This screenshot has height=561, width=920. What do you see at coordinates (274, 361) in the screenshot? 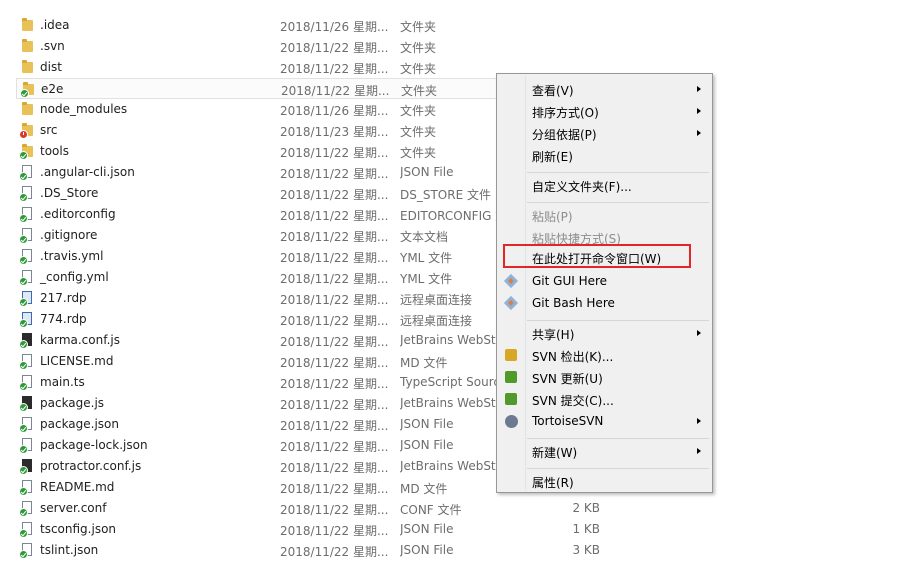
I see `file-row: LICENSE.md 2018/11/22 星期... MD 文件` at bounding box center [274, 361].